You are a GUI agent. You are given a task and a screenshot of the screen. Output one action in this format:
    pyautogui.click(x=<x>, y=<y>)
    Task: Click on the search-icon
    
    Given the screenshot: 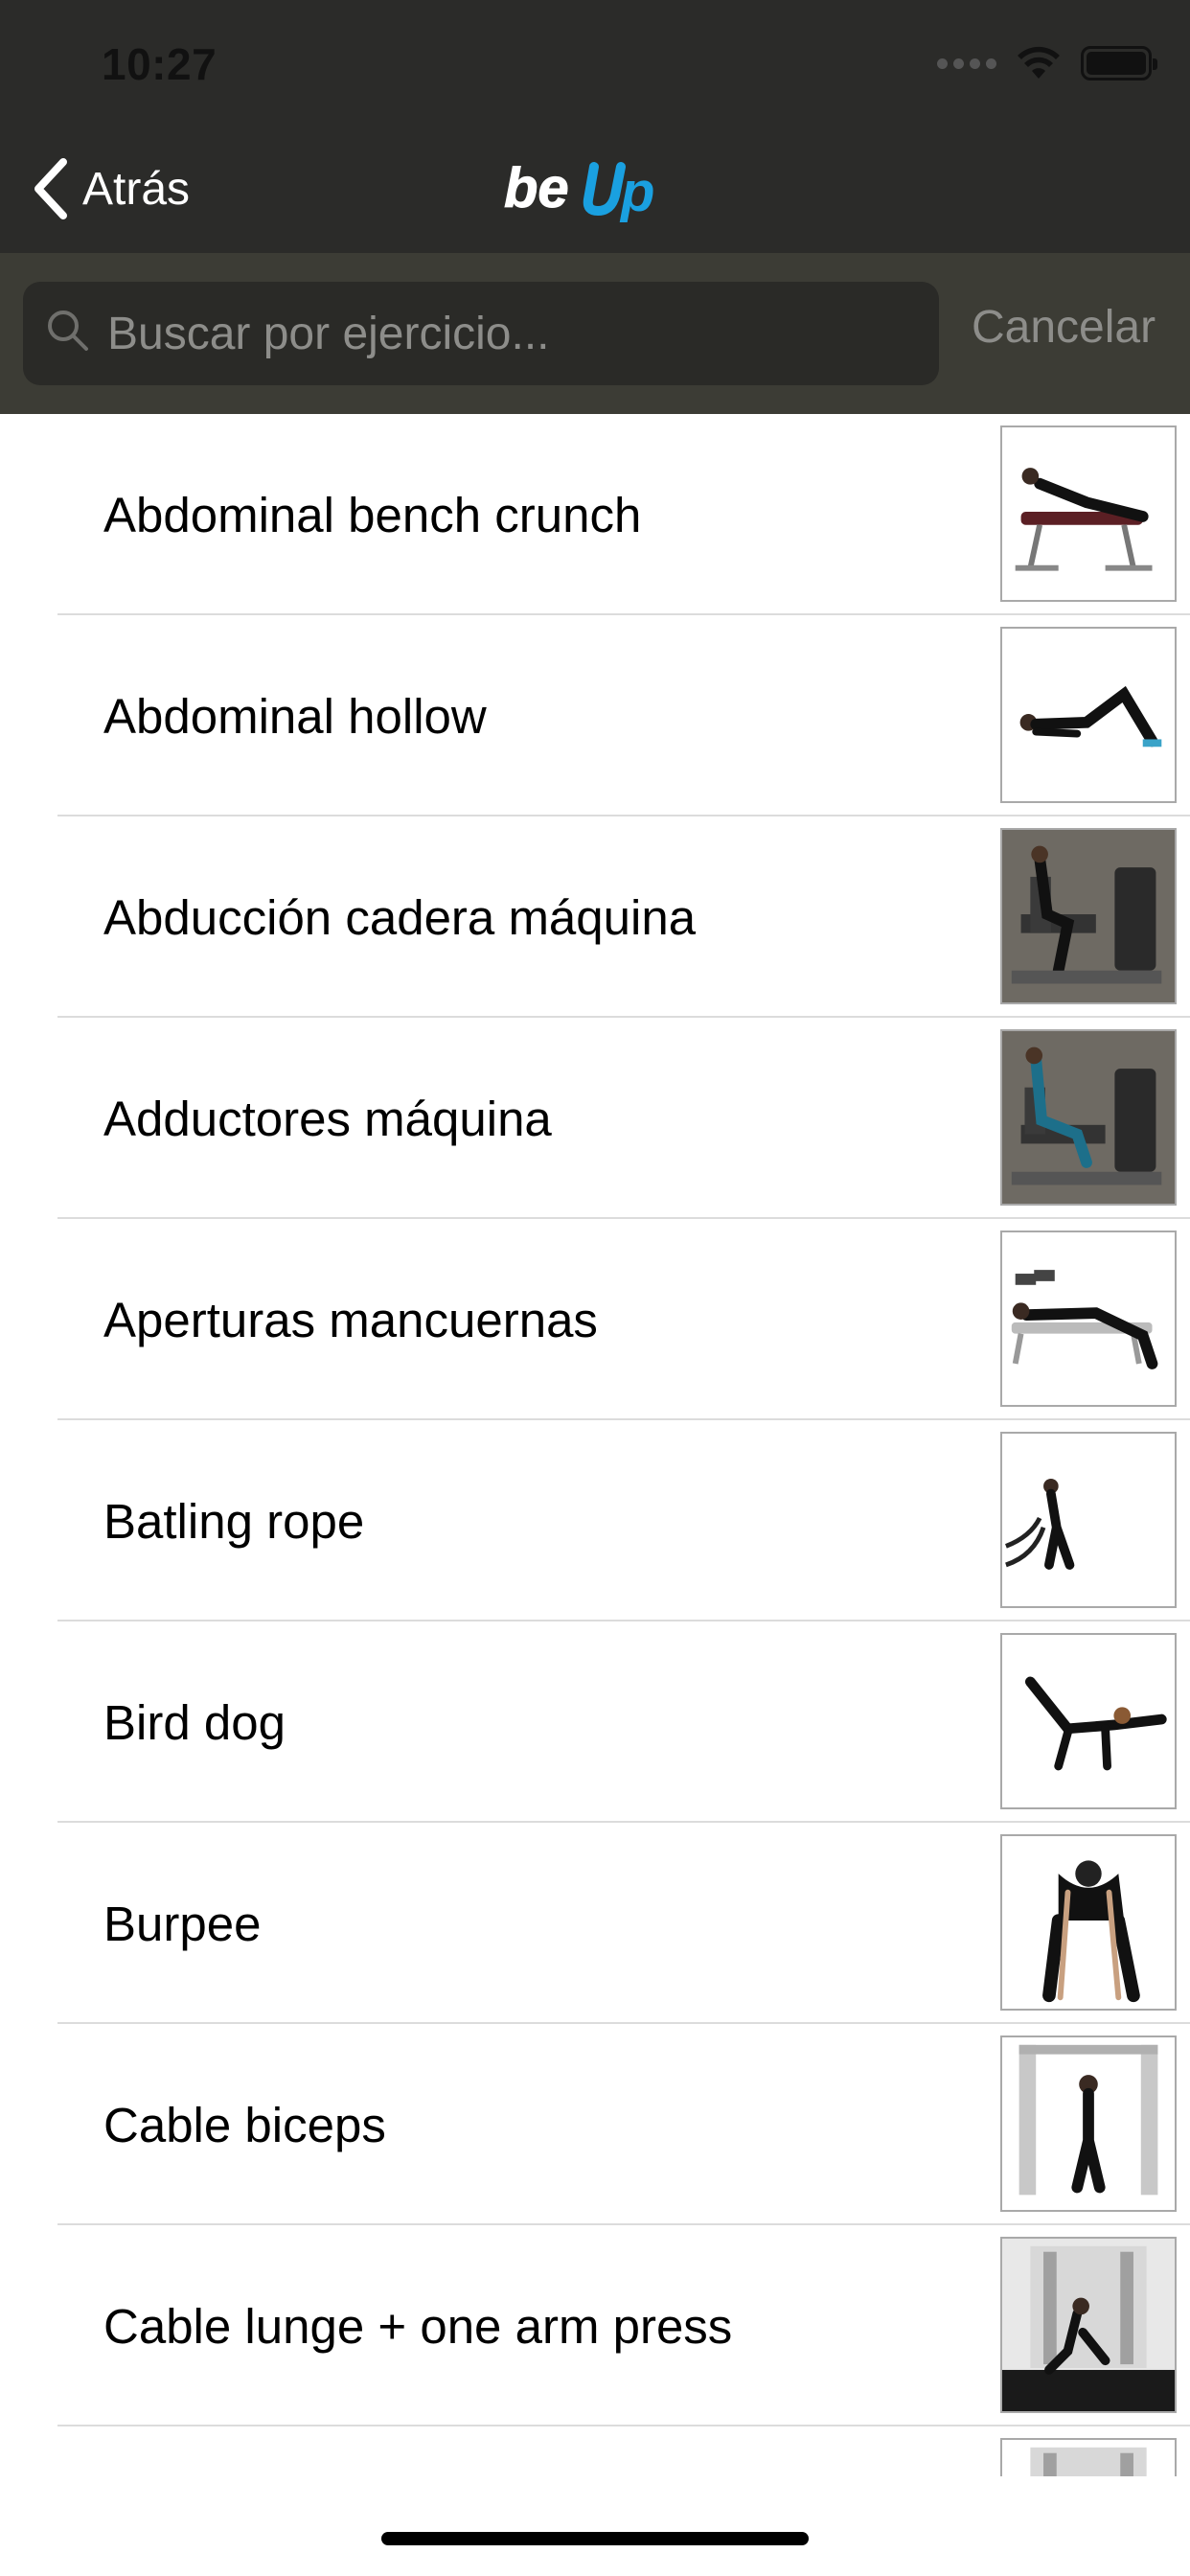 What is the action you would take?
    pyautogui.click(x=68, y=330)
    